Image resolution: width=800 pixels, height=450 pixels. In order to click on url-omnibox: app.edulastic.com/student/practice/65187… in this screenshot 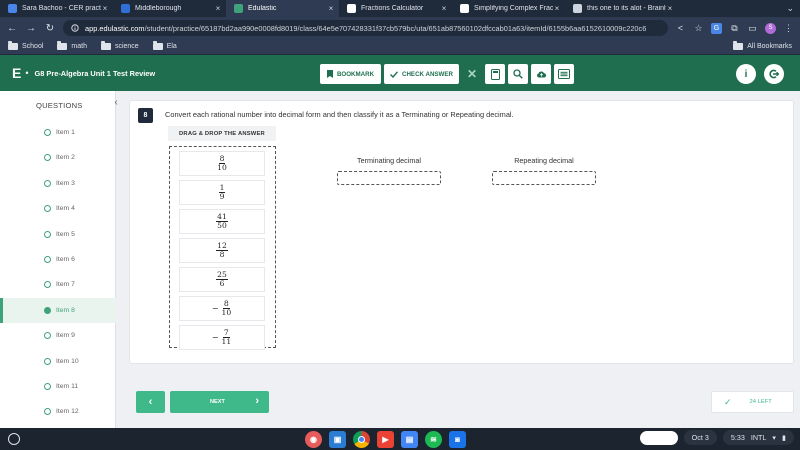, I will do `click(365, 28)`.